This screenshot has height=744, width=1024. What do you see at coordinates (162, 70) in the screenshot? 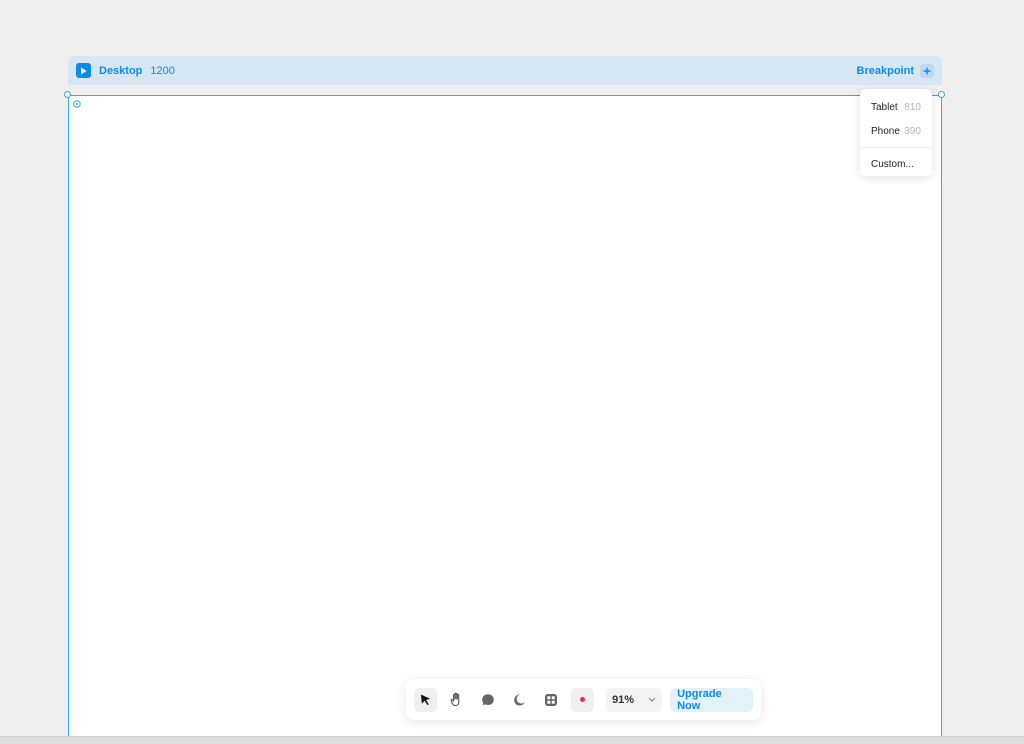
I see `breakpoint-width: 1200` at bounding box center [162, 70].